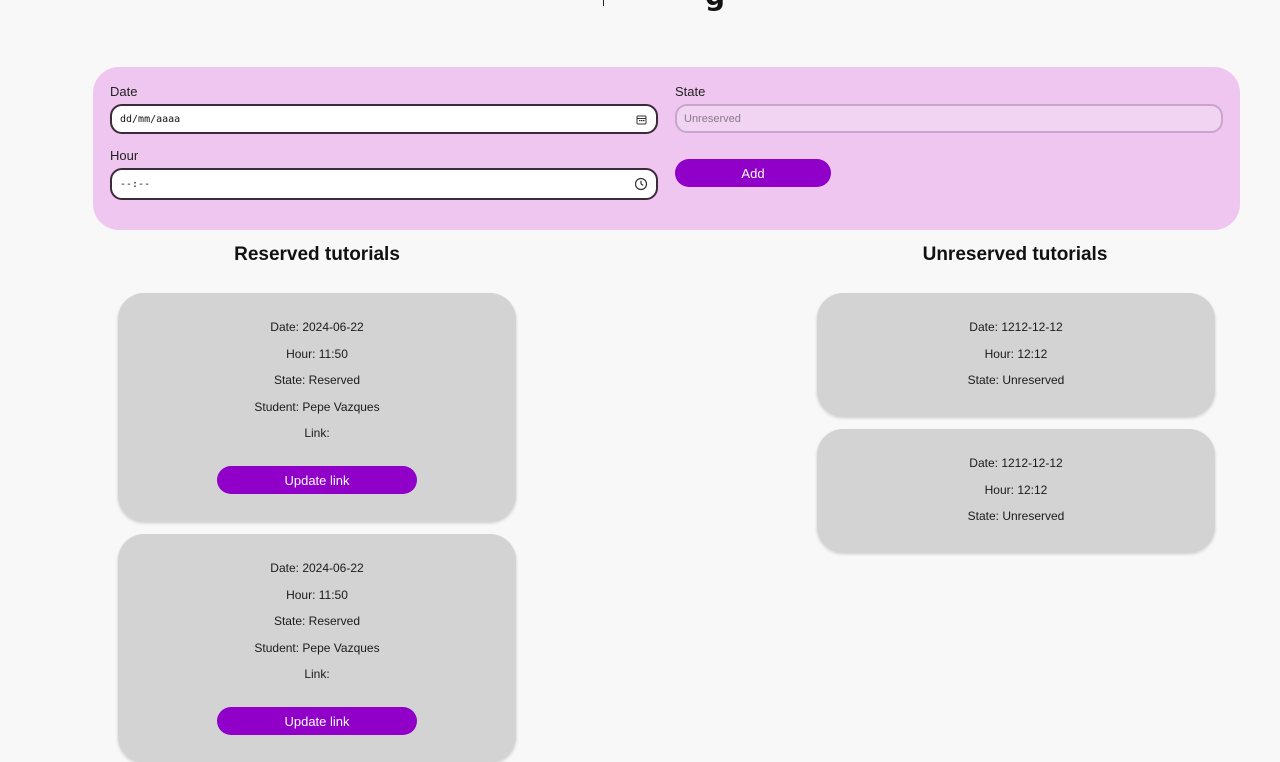 The width and height of the screenshot is (1280, 762). What do you see at coordinates (384, 184) in the screenshot?
I see `hour-input: --:--` at bounding box center [384, 184].